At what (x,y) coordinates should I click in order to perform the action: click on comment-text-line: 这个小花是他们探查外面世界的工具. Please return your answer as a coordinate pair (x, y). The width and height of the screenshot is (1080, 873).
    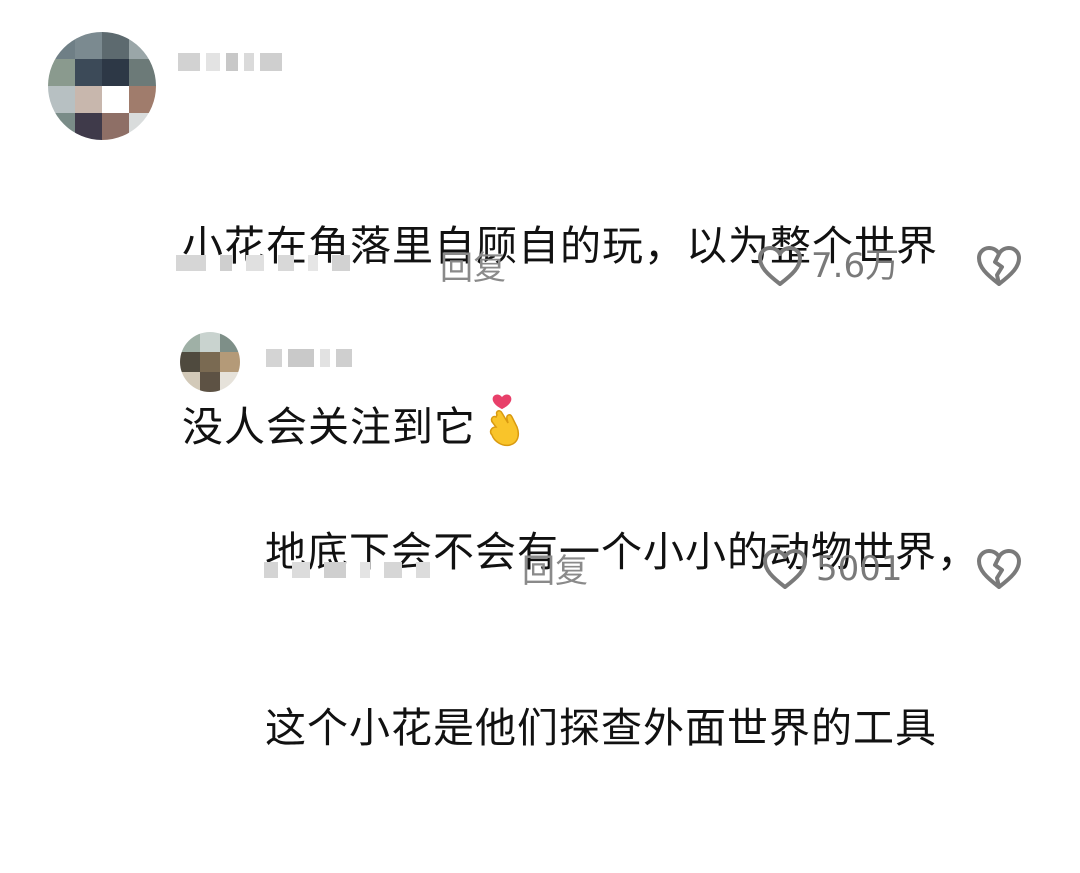
    Looking at the image, I should click on (601, 728).